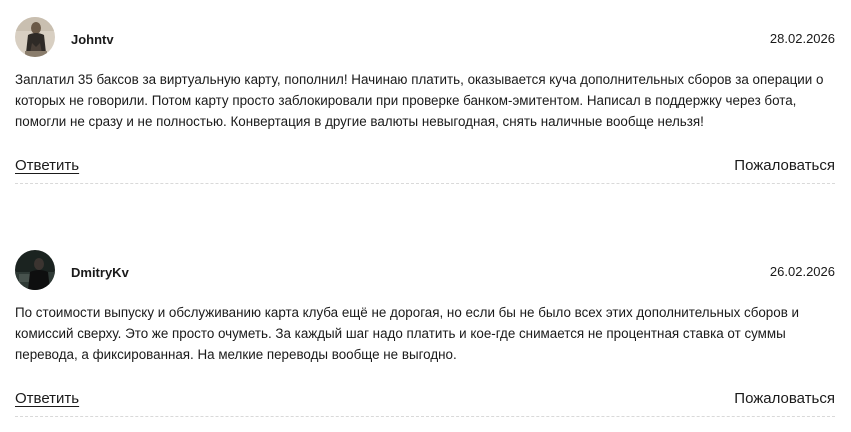  I want to click on comment-author: Johntv, so click(92, 39).